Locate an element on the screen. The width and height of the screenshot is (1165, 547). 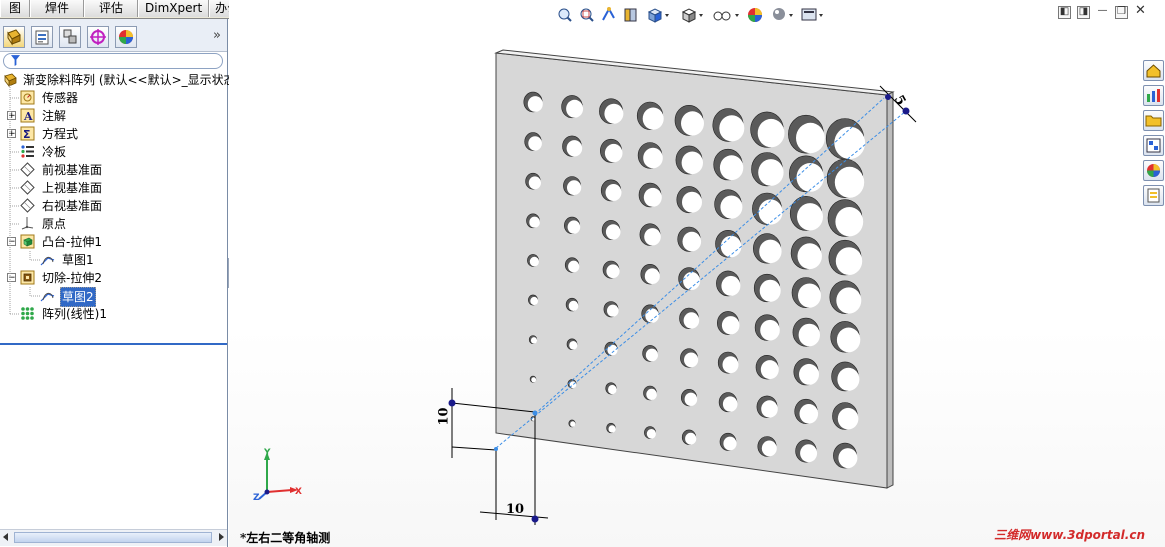
tab-weldments: 焊件 is located at coordinates (57, 8).